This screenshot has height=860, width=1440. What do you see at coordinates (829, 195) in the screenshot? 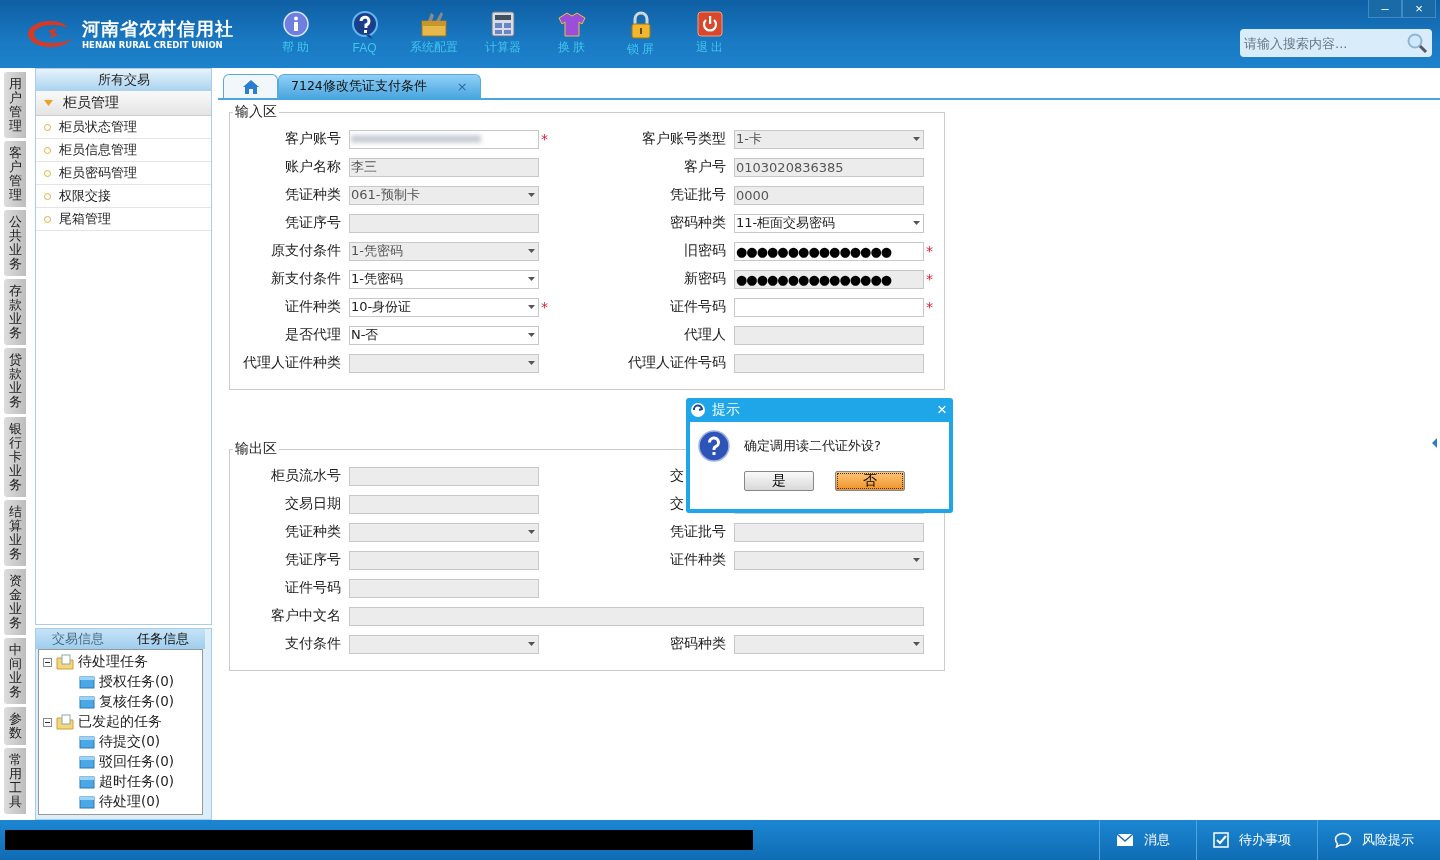
I see `text-field: 0000` at bounding box center [829, 195].